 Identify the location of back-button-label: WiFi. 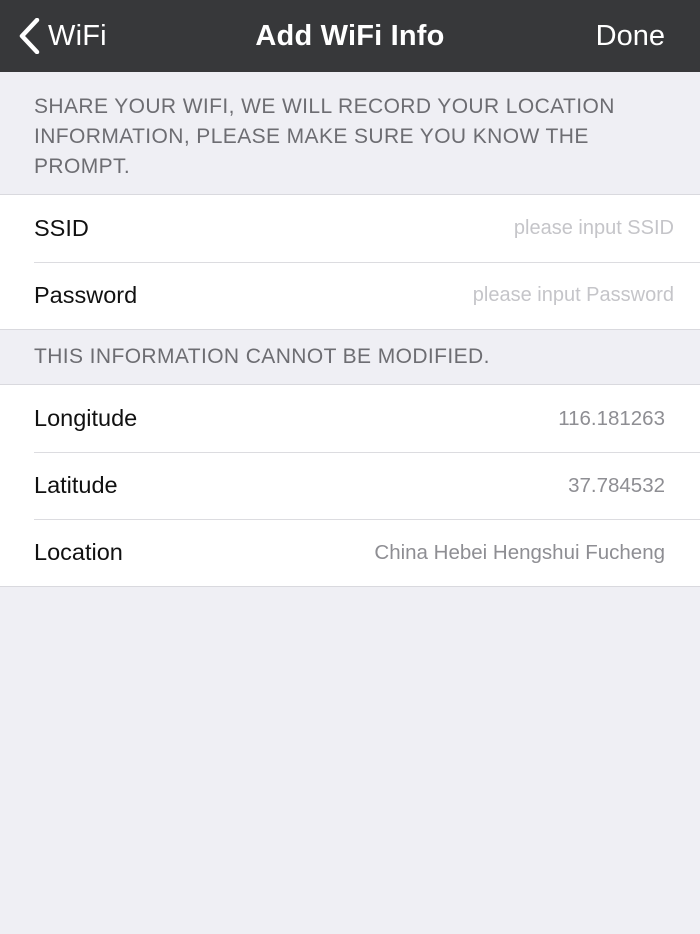
(77, 35).